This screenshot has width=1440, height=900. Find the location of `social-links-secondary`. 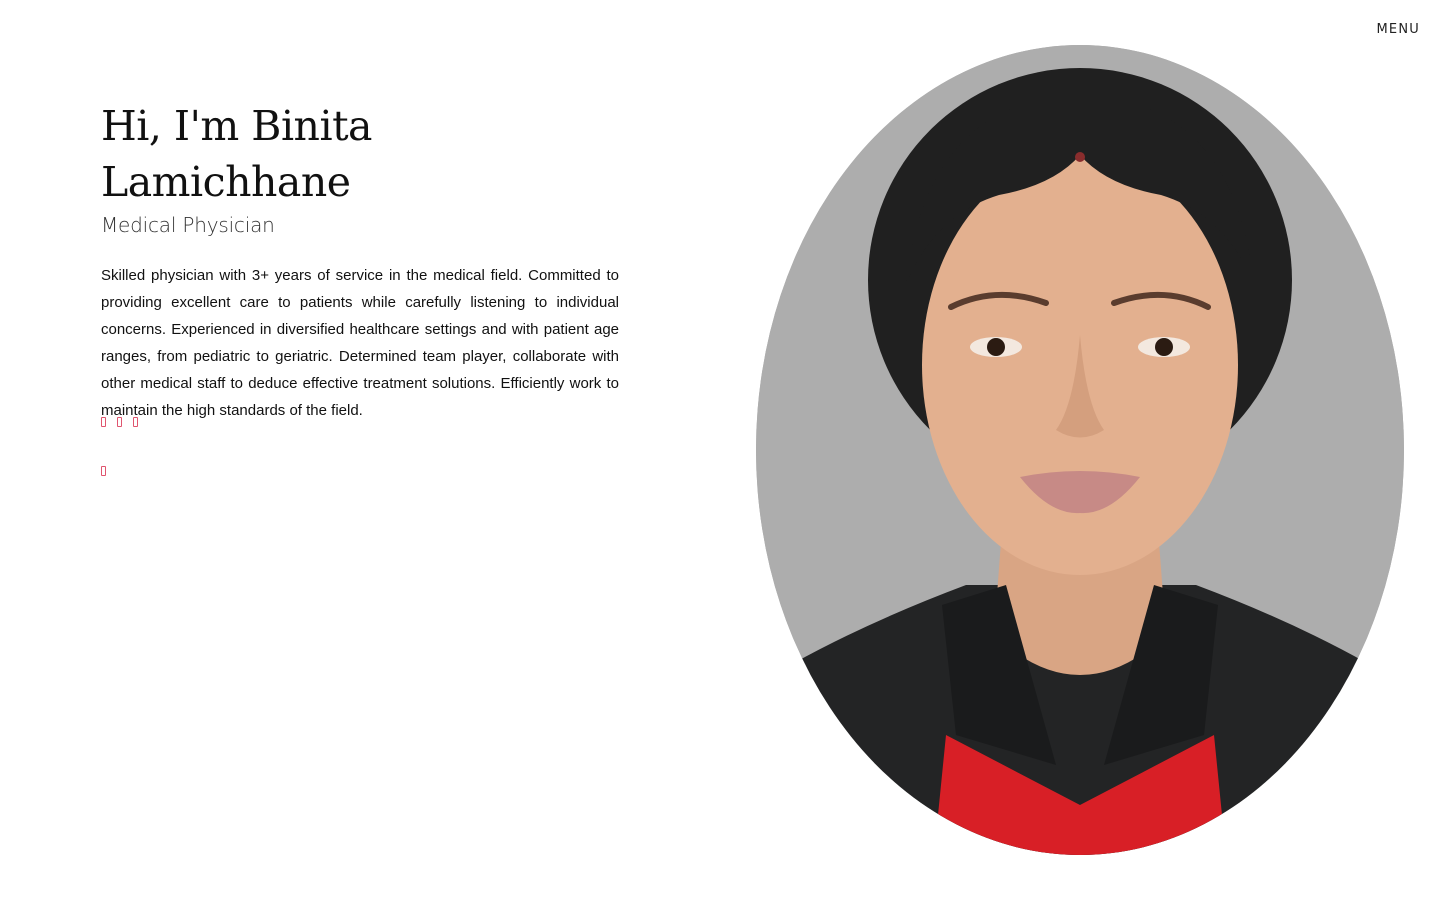

social-links-secondary is located at coordinates (103, 472).